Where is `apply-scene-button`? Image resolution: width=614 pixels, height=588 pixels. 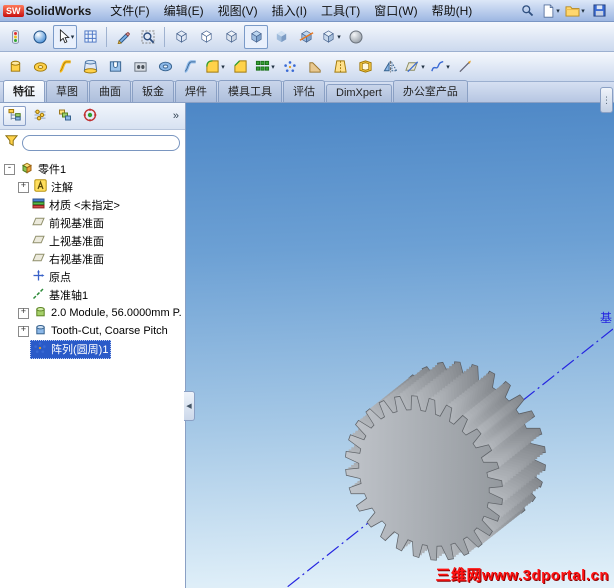
apply-scene-button is located at coordinates (356, 37).